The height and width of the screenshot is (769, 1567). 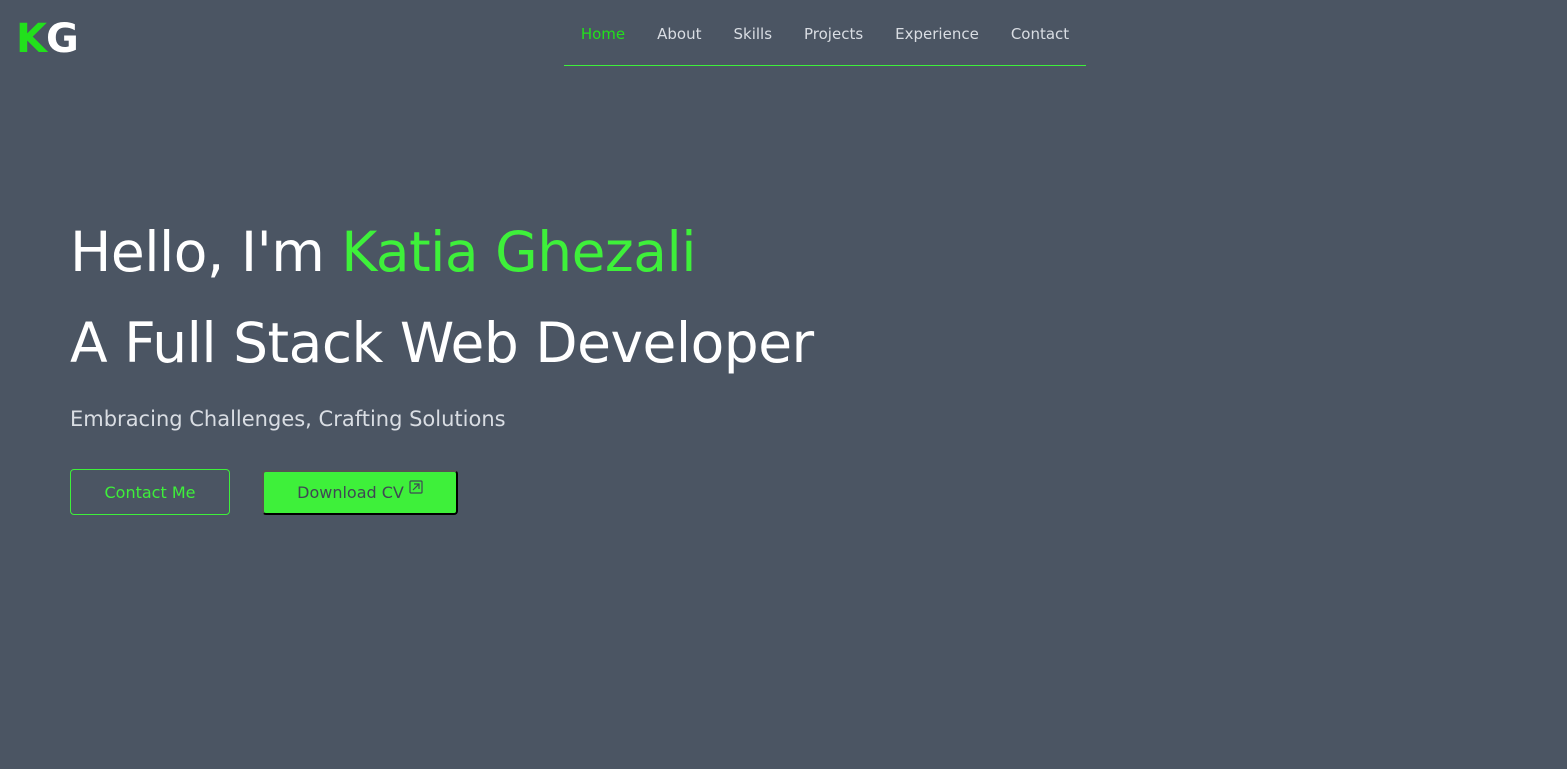 I want to click on logo-letter-g: G, so click(x=62, y=39).